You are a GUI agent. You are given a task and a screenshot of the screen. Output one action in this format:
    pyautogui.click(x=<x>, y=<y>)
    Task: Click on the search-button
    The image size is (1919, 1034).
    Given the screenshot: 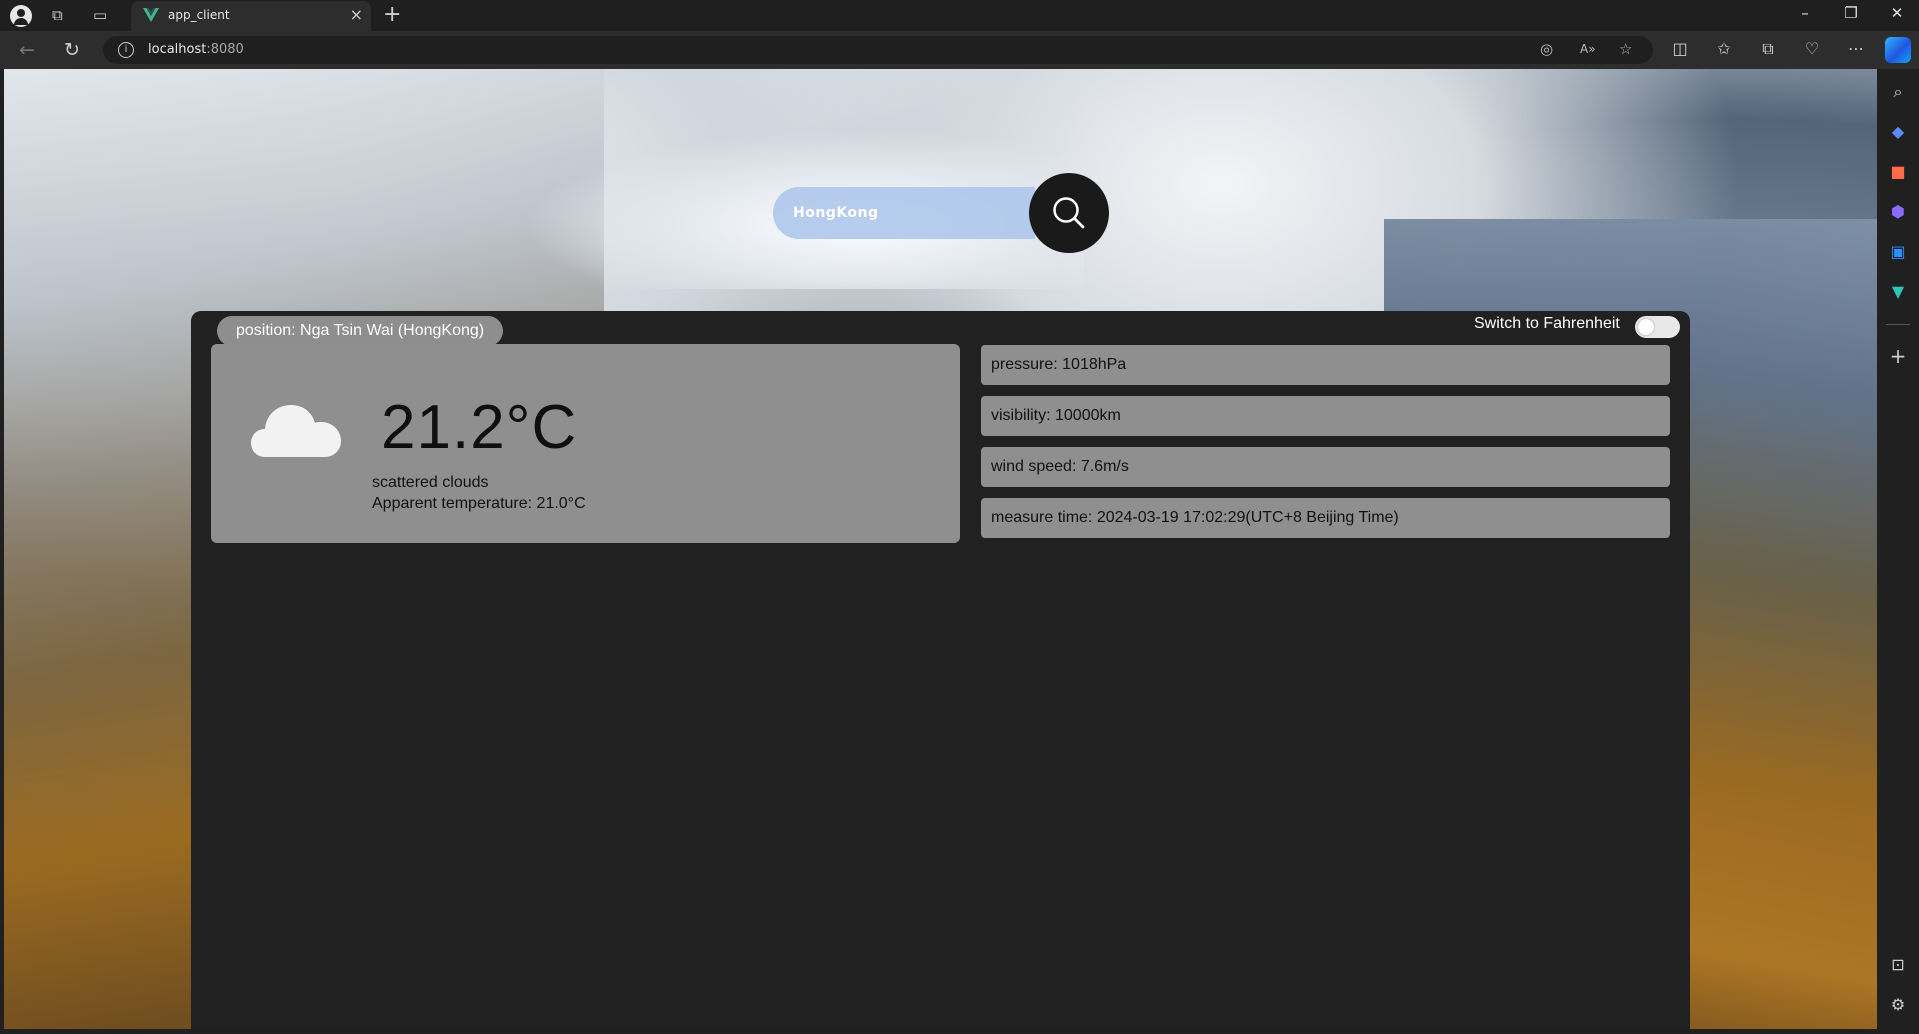 What is the action you would take?
    pyautogui.click(x=1069, y=213)
    